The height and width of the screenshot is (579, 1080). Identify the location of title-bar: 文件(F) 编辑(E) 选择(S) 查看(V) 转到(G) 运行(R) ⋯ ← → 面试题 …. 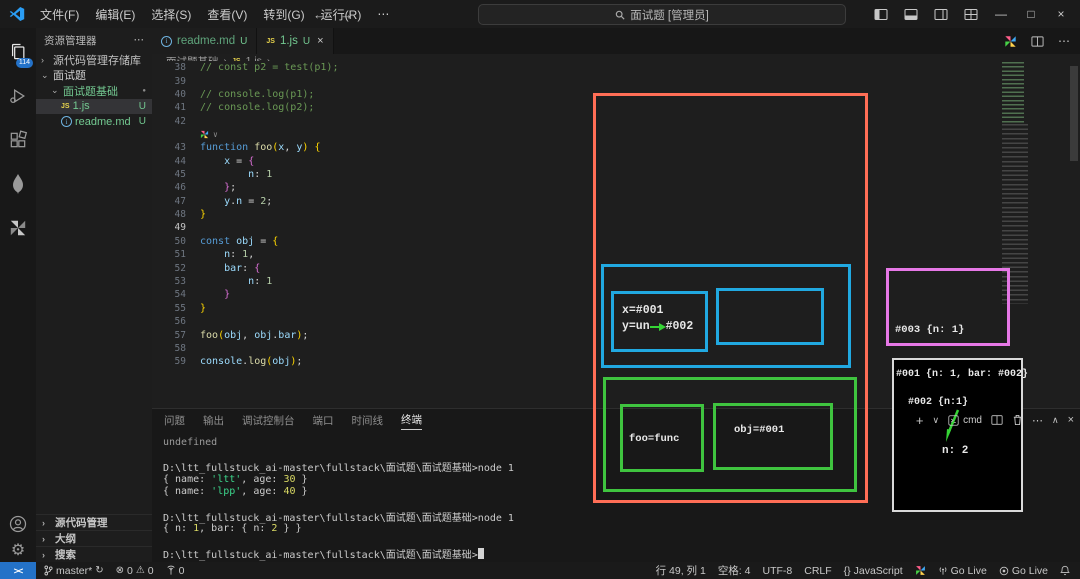
(540, 14).